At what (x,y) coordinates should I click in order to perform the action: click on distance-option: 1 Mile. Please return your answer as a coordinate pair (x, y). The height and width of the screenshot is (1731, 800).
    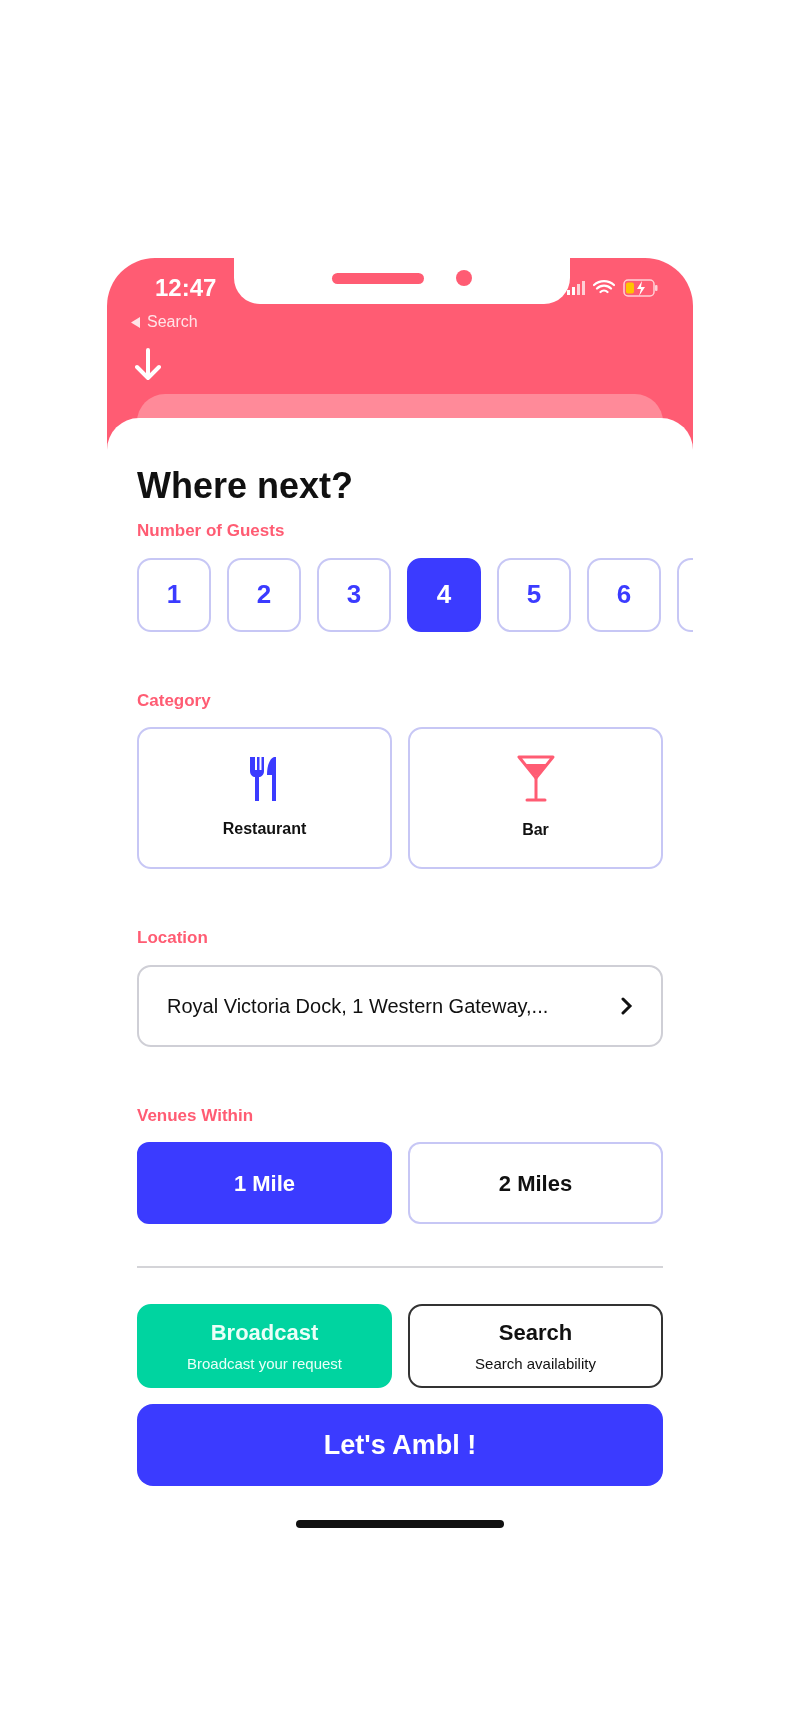
    Looking at the image, I should click on (264, 1183).